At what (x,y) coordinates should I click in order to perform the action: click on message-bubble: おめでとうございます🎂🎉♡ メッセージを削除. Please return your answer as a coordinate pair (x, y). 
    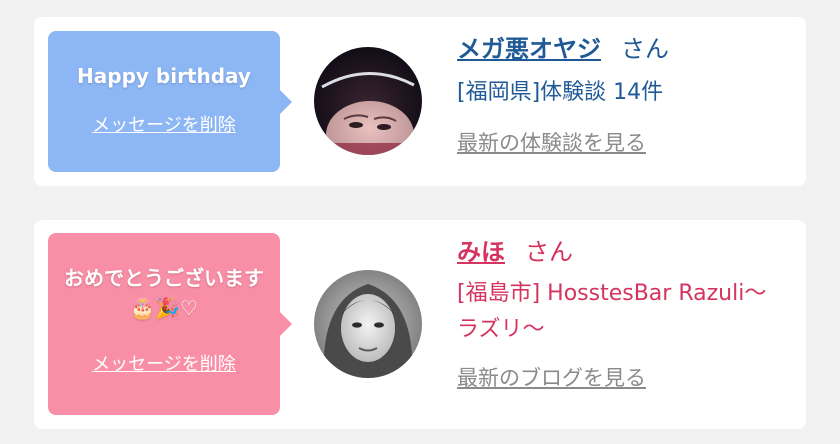
    Looking at the image, I should click on (170, 324).